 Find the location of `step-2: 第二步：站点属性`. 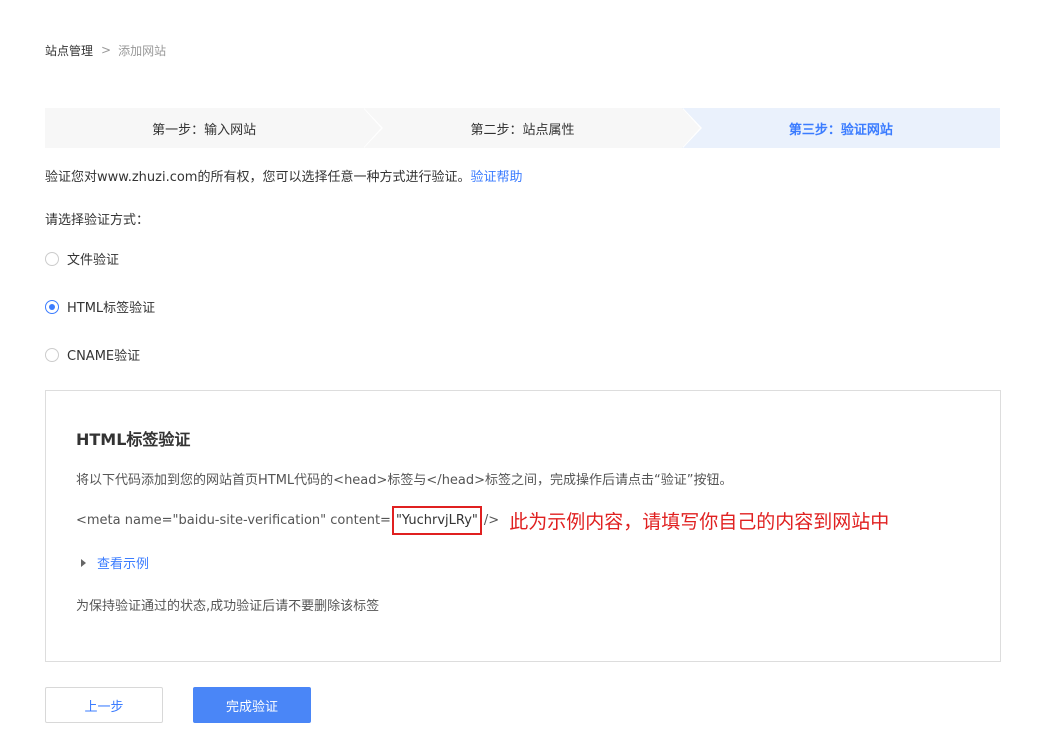

step-2: 第二步：站点属性 is located at coordinates (532, 128).